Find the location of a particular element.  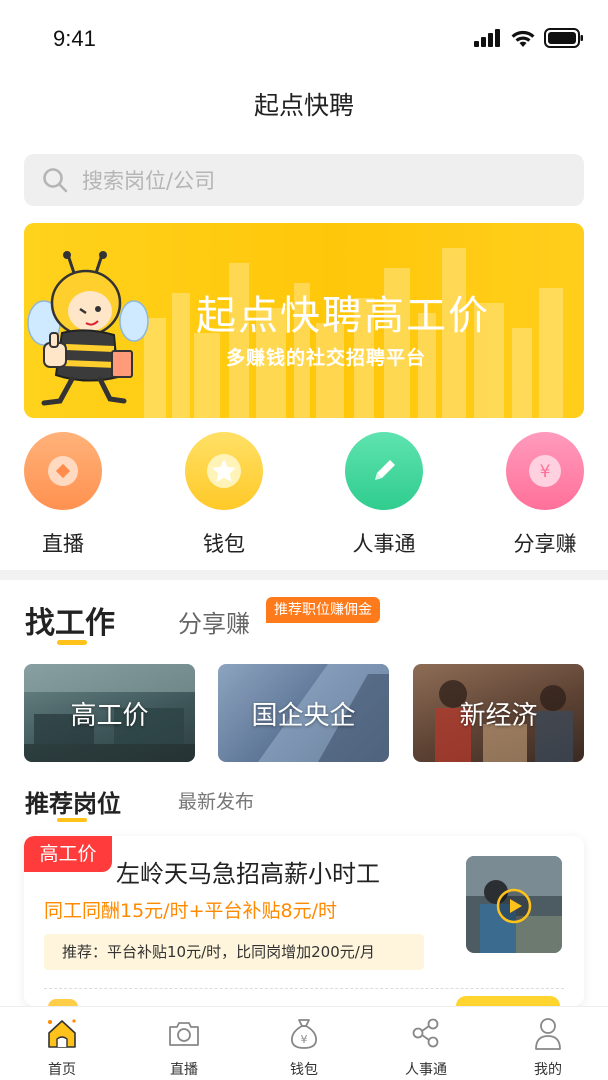

job-video-thumbnail is located at coordinates (514, 904).